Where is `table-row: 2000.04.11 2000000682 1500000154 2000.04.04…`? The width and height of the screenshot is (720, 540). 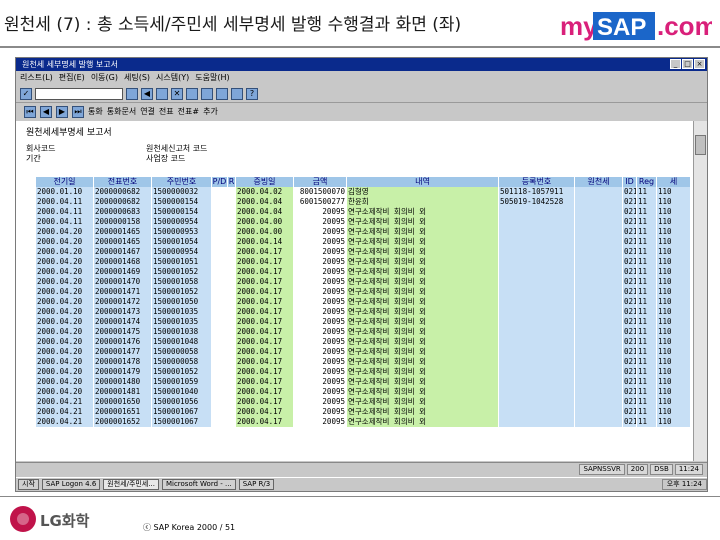 table-row: 2000.04.11 2000000682 1500000154 2000.04.04… is located at coordinates (363, 202).